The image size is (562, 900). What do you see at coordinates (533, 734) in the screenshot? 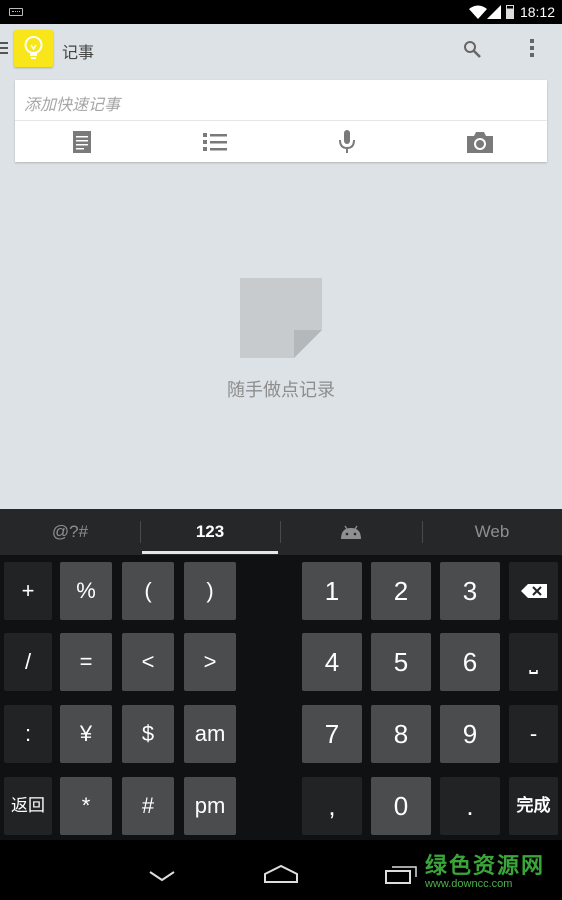
I see `key-minus: -` at bounding box center [533, 734].